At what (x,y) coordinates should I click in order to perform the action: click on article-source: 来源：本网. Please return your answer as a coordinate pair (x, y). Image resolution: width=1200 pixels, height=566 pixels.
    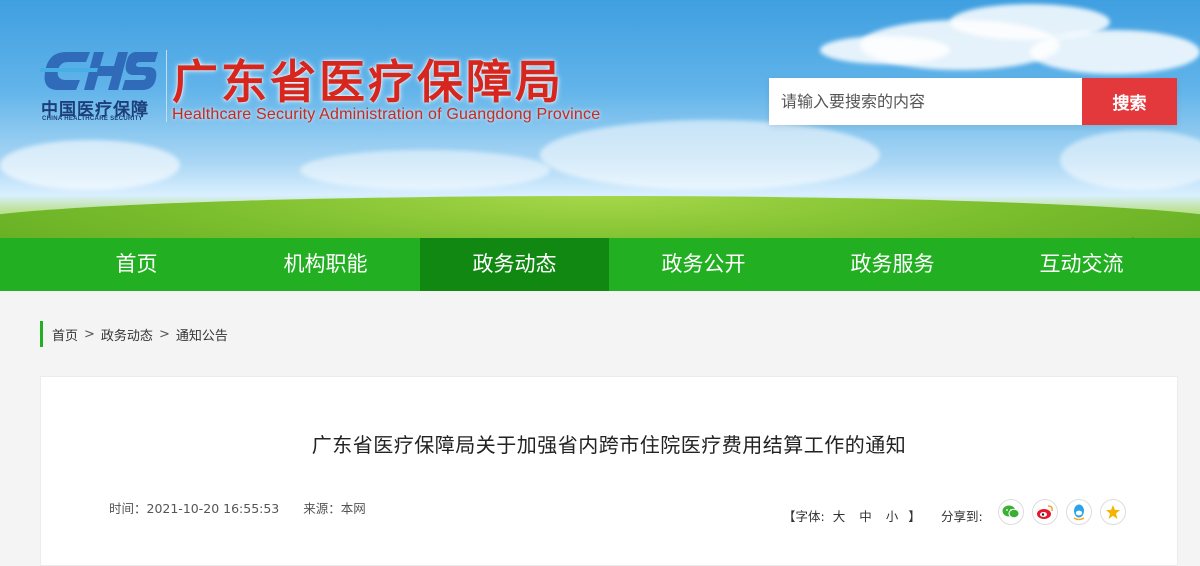
    Looking at the image, I should click on (334, 508).